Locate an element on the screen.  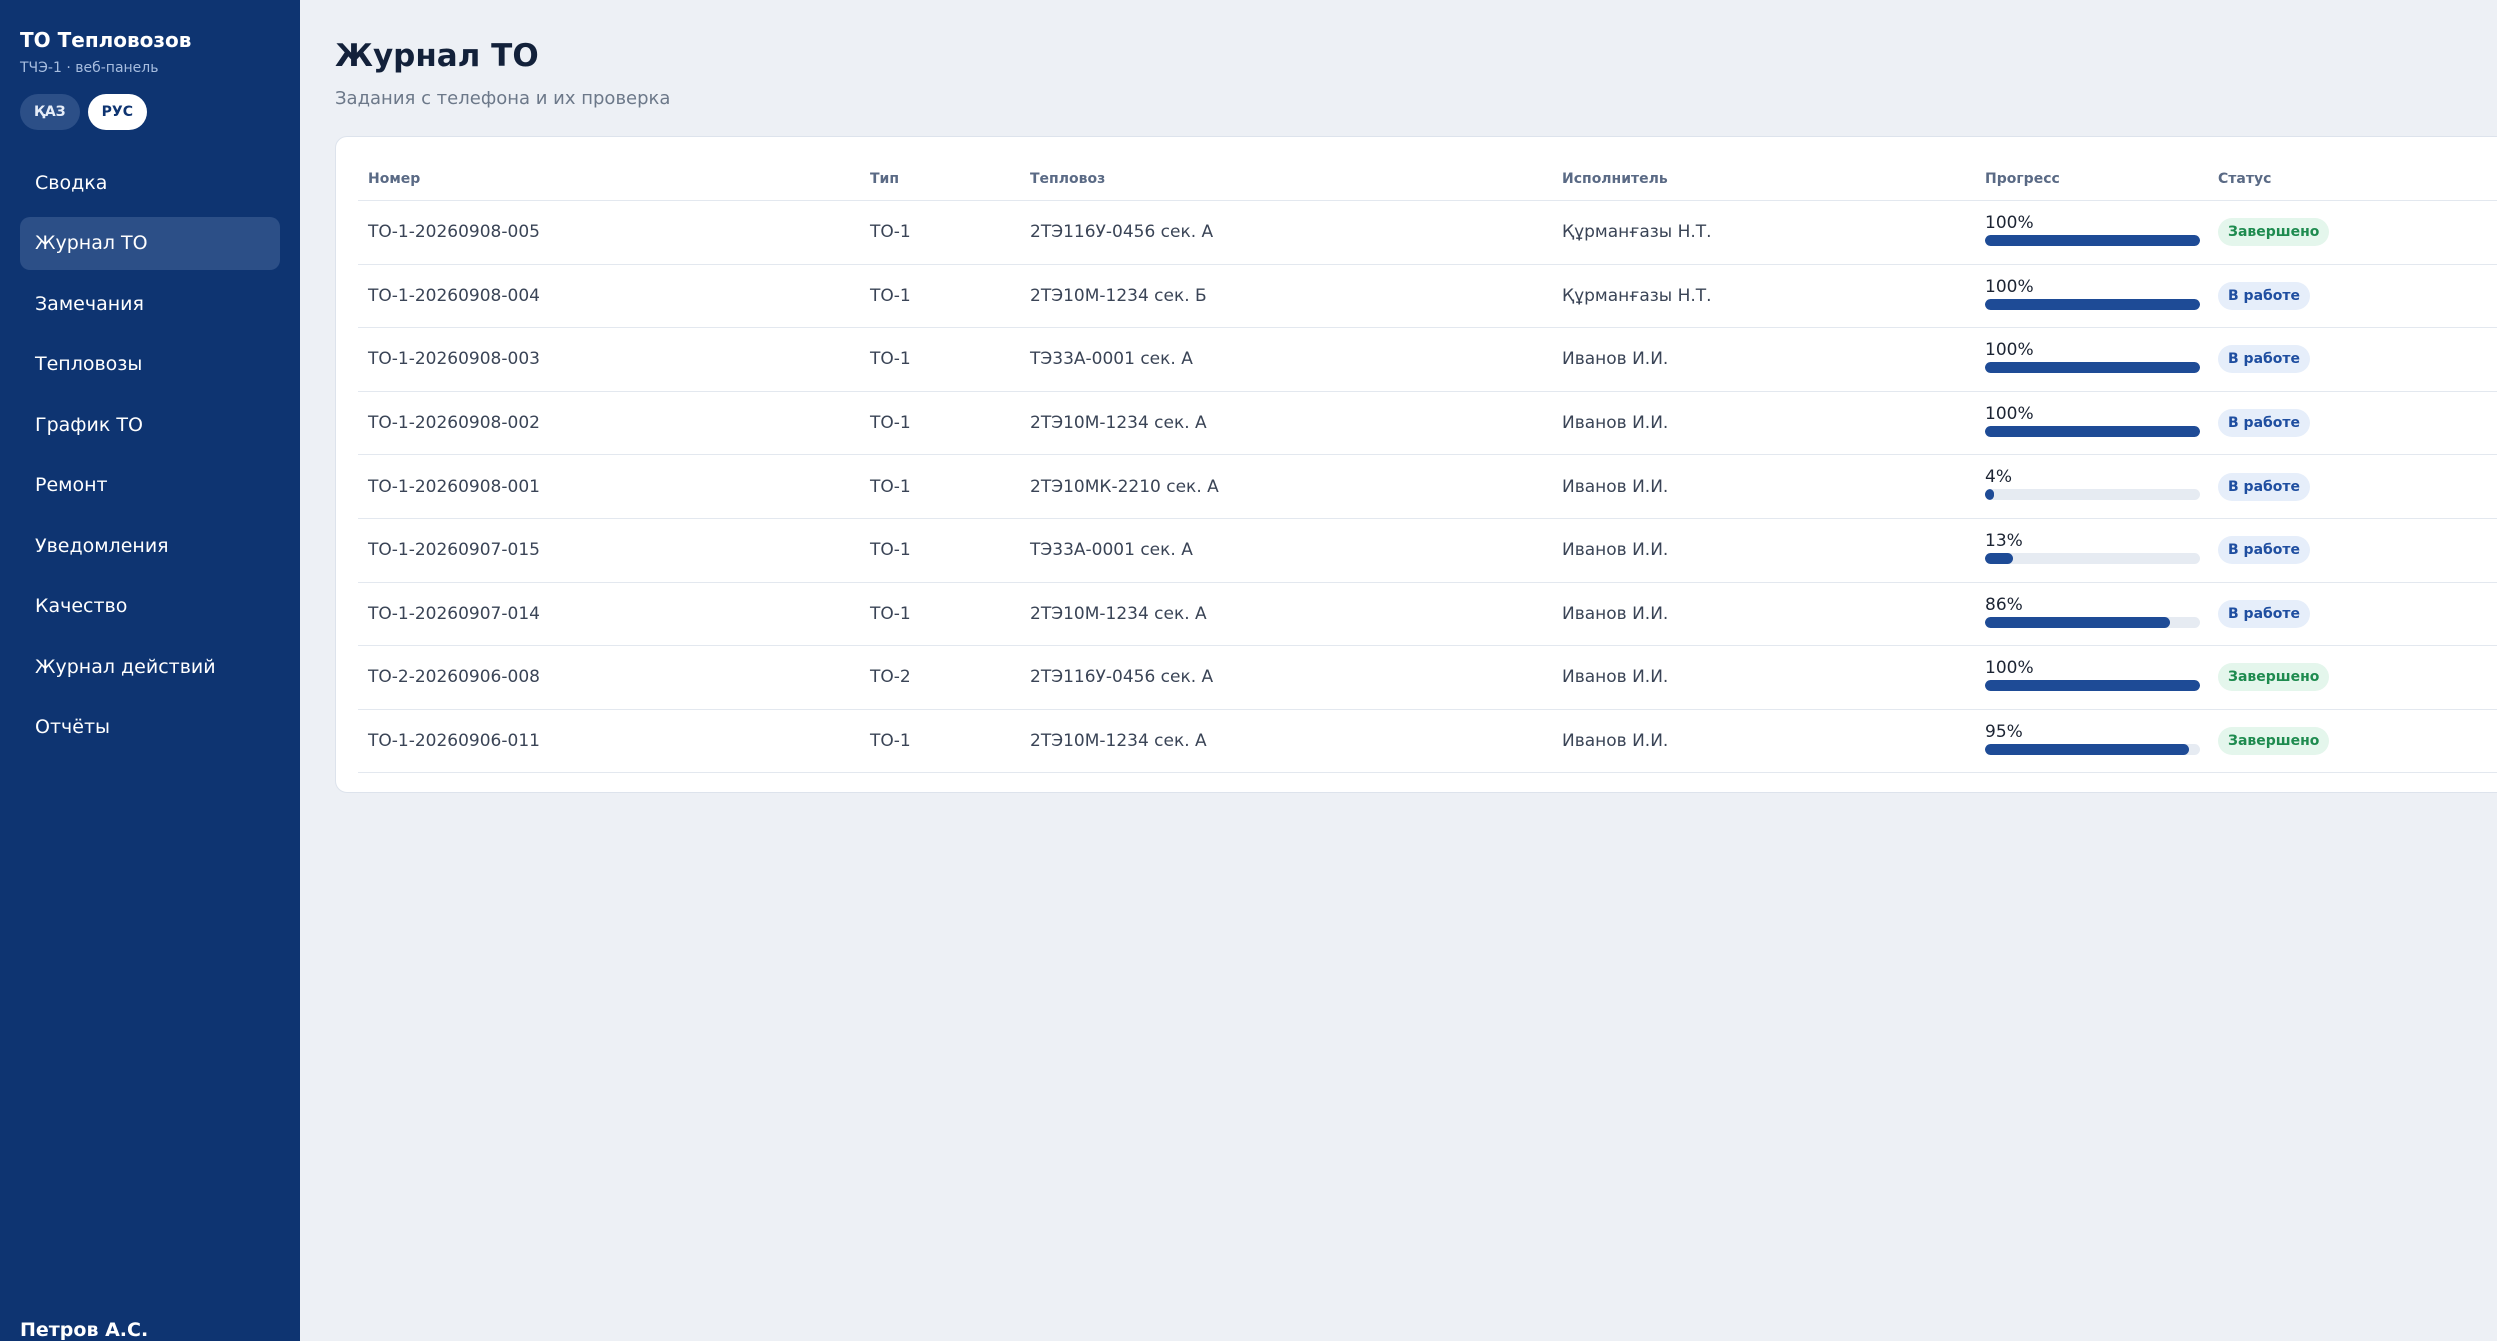
sidebar-item-6: Уведомления is located at coordinates (150, 545).